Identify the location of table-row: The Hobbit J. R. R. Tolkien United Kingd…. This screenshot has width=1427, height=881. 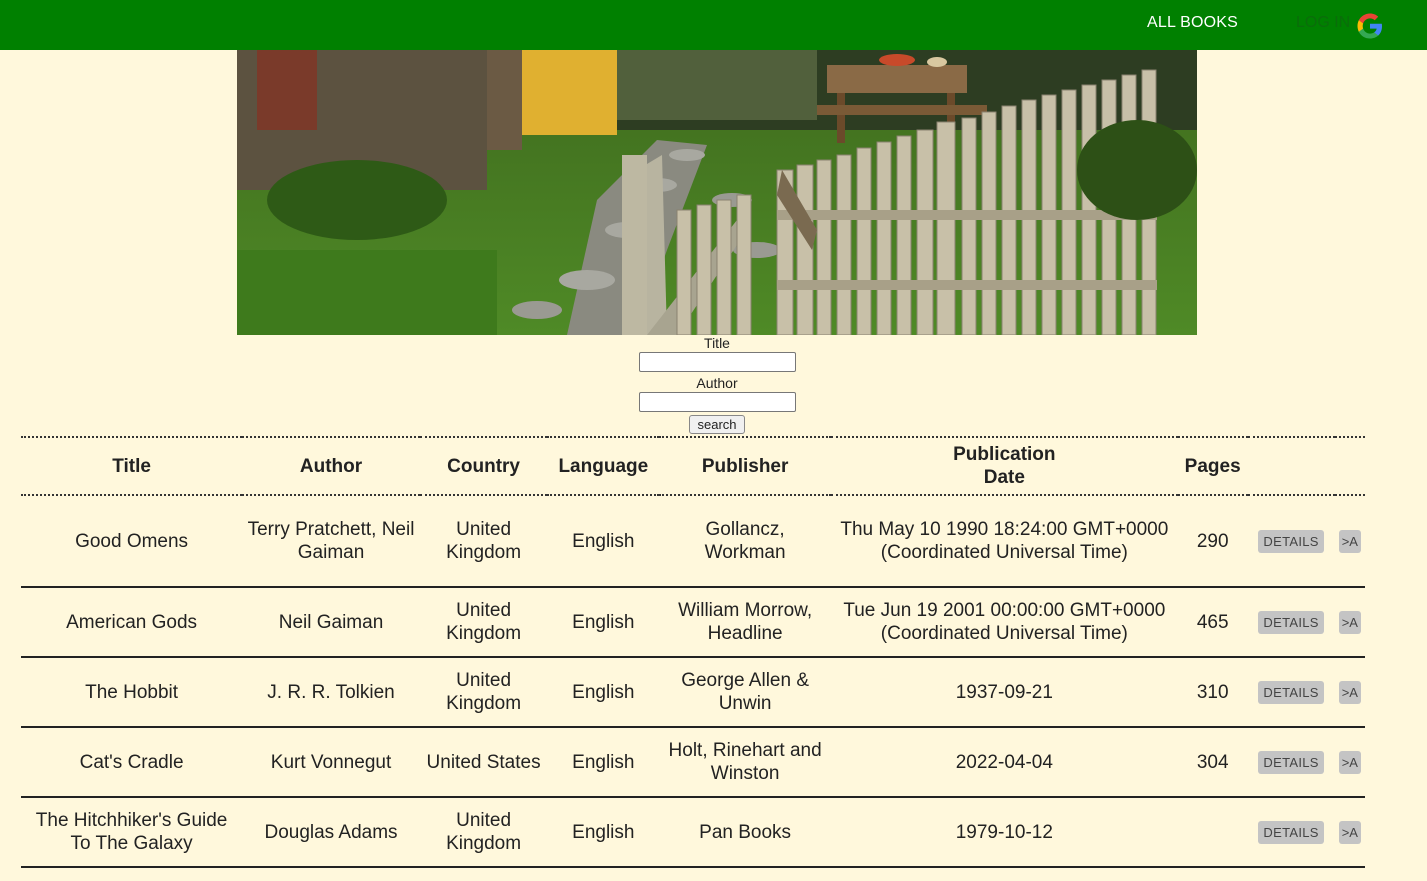
(693, 693).